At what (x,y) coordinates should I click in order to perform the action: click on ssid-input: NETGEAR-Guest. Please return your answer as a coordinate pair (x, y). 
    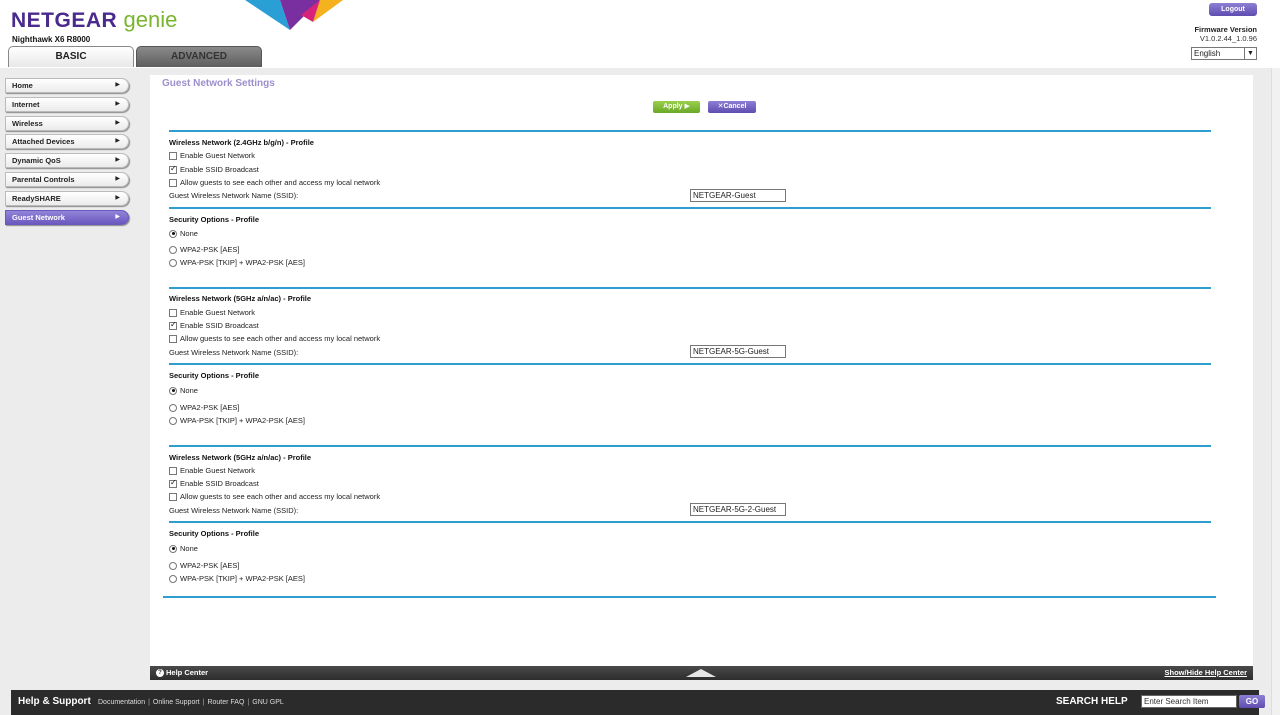
    Looking at the image, I should click on (738, 195).